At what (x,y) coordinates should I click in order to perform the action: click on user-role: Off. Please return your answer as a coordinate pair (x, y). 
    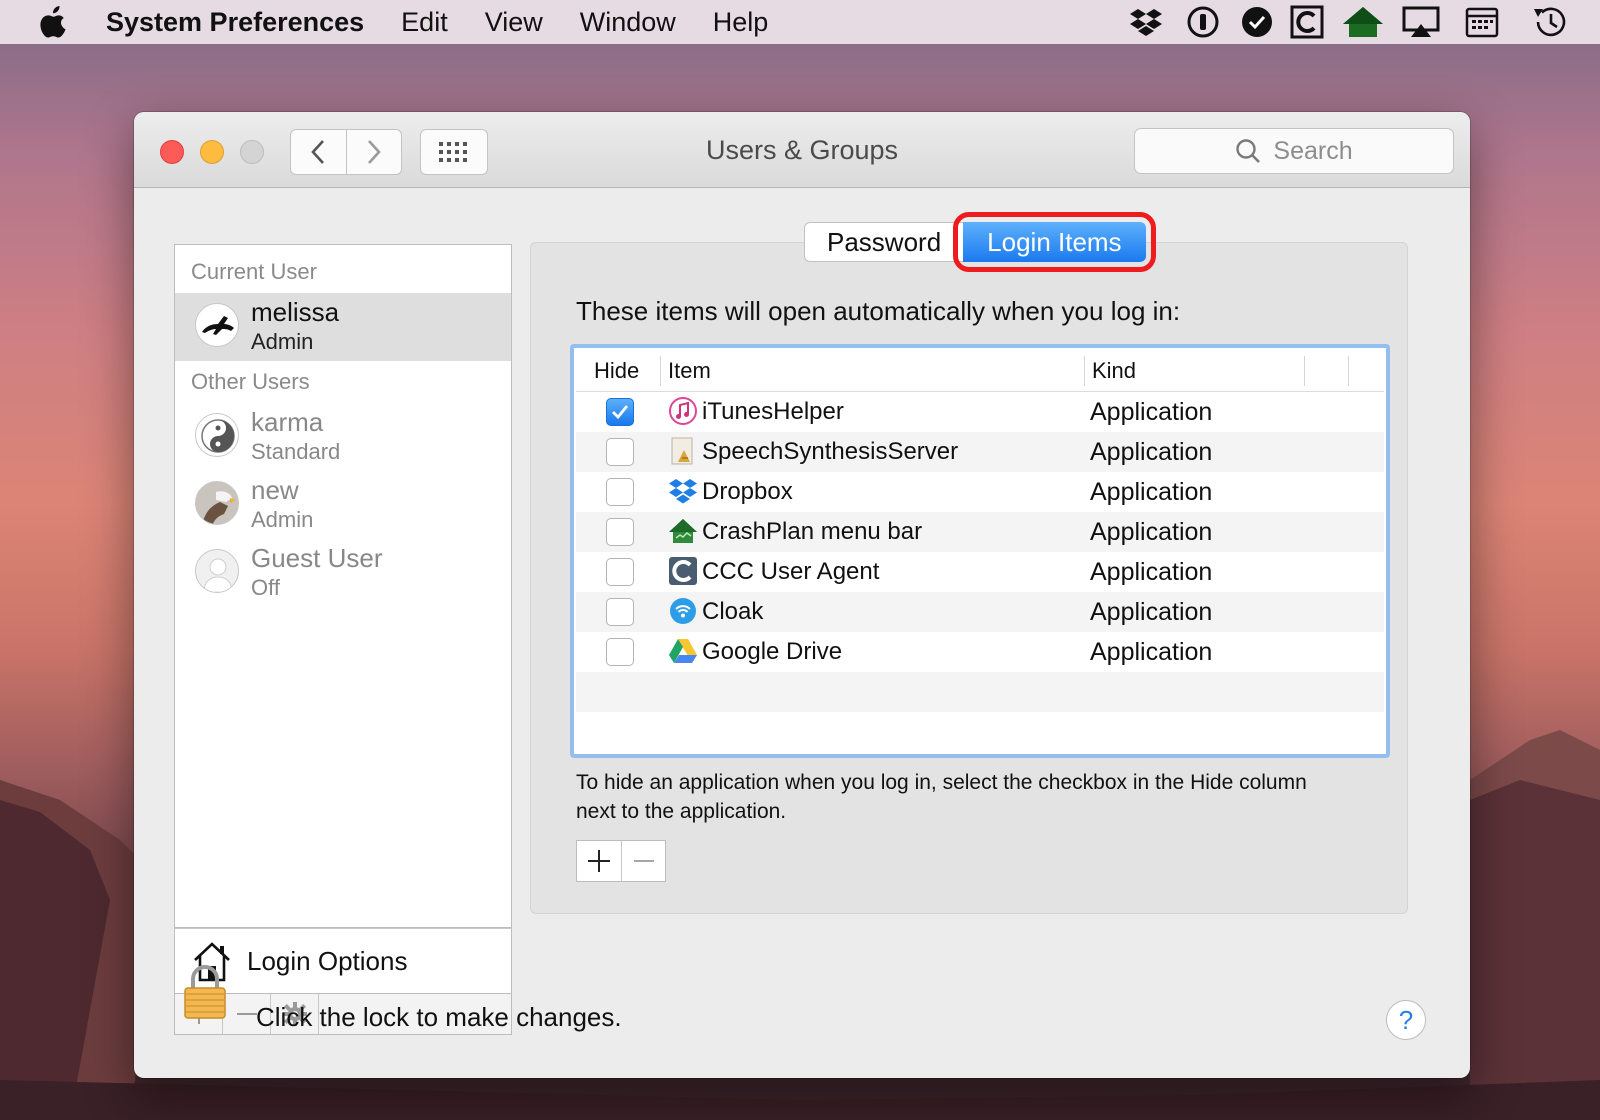
    Looking at the image, I should click on (265, 587).